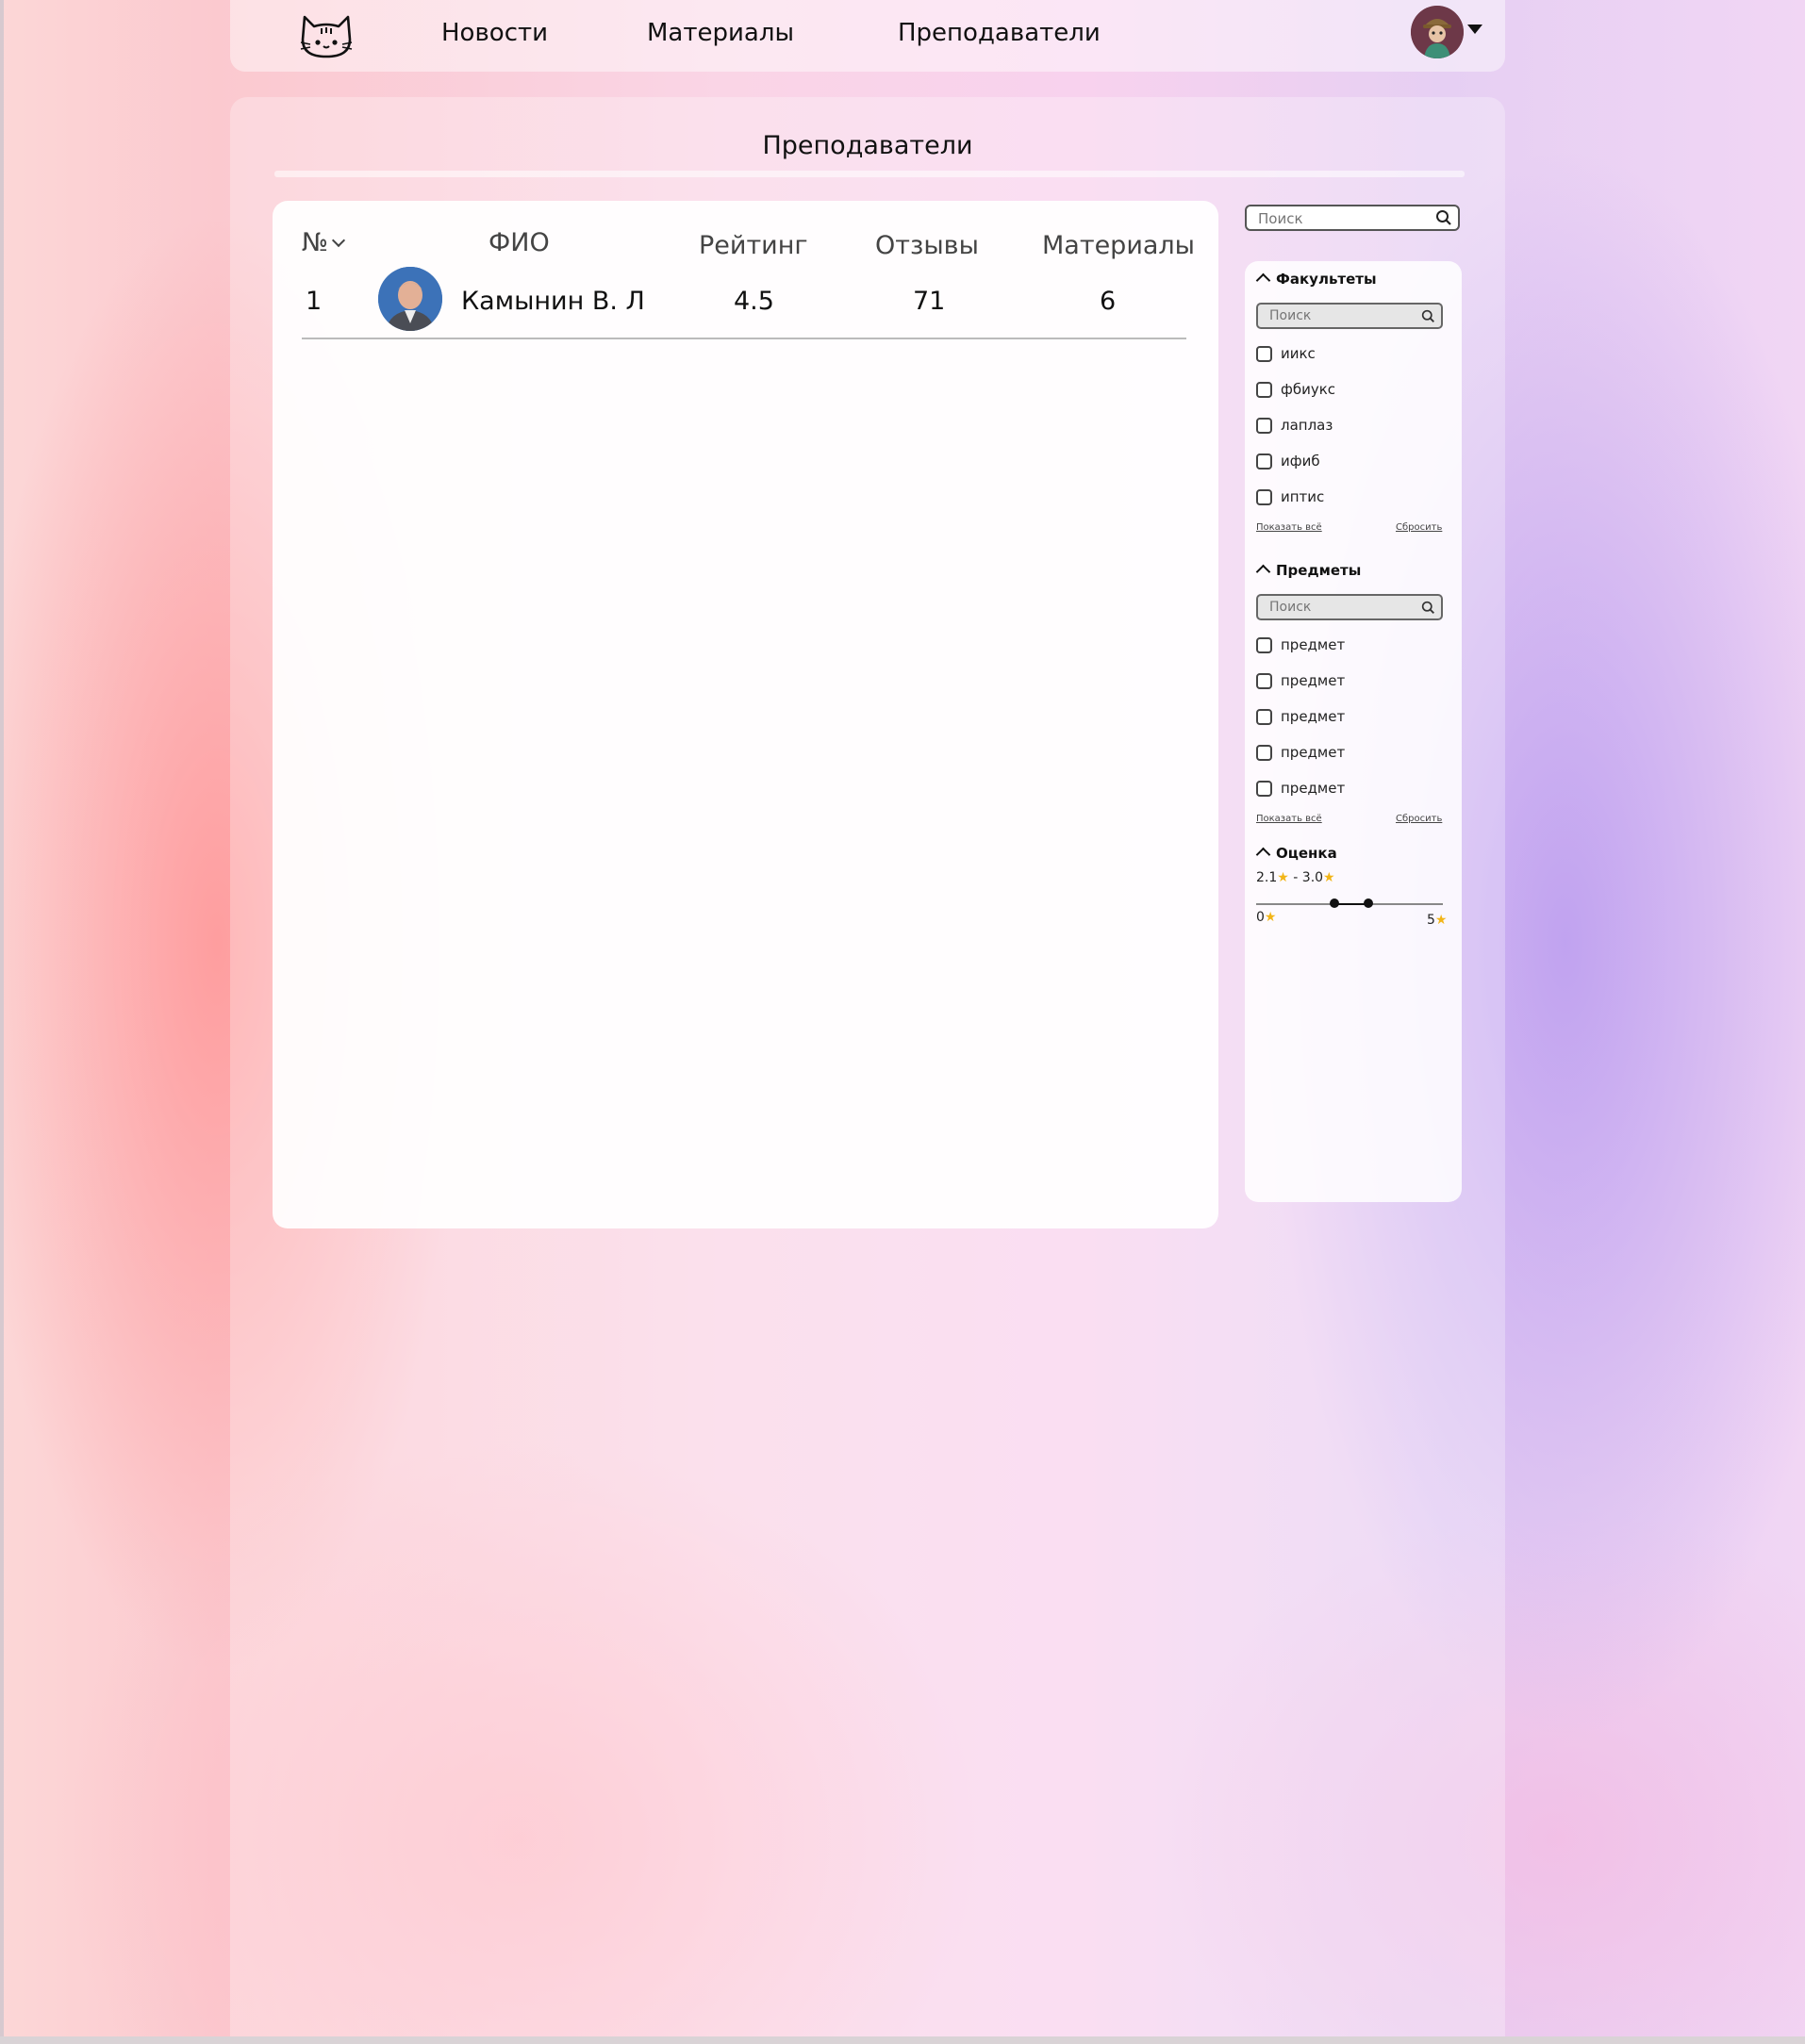 This screenshot has width=1805, height=2044. Describe the element at coordinates (519, 242) in the screenshot. I see `column-header-fio: ФИО` at that location.